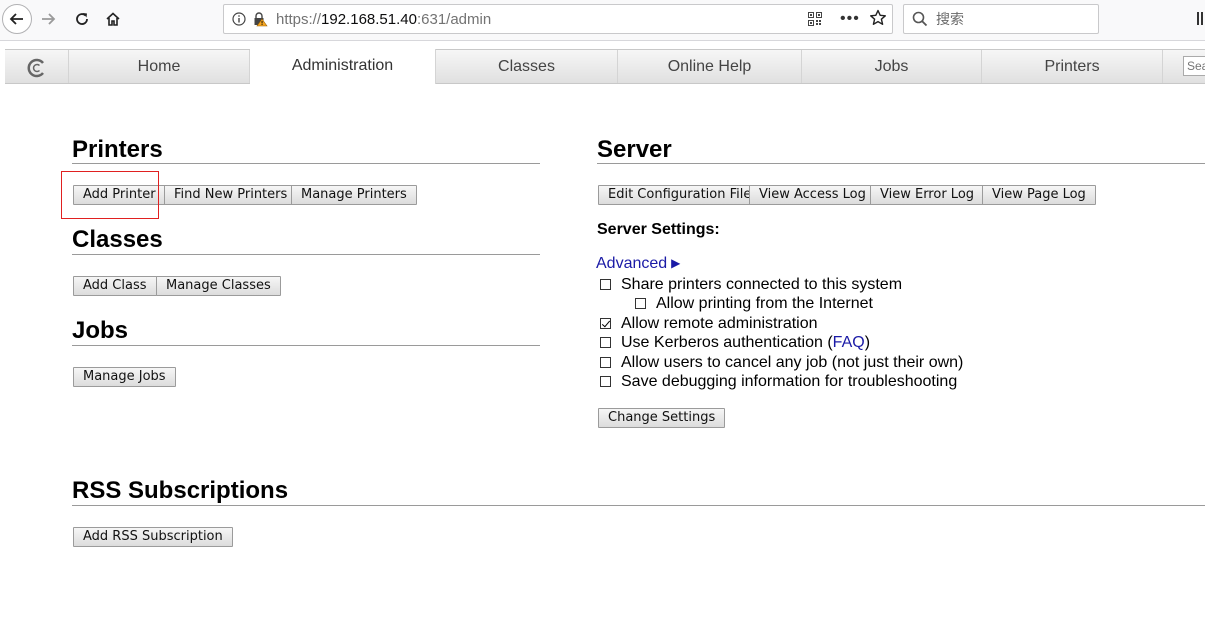 The image size is (1205, 619). I want to click on manage-printers-button: Manage Printers, so click(354, 195).